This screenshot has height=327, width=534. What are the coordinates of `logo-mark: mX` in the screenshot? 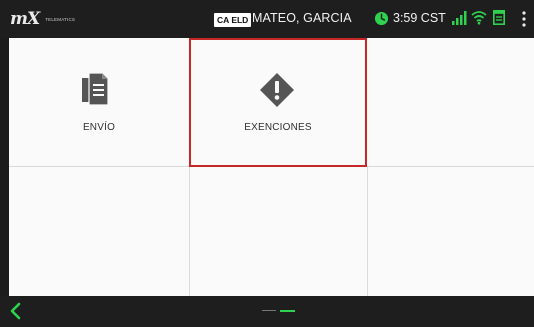 It's located at (25, 19).